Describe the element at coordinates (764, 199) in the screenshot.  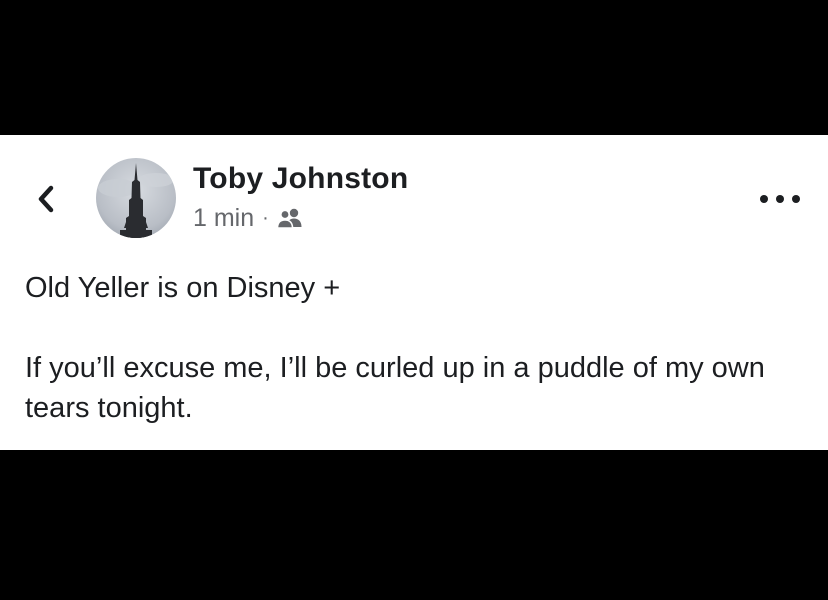
I see `more-horizontal-icon` at that location.